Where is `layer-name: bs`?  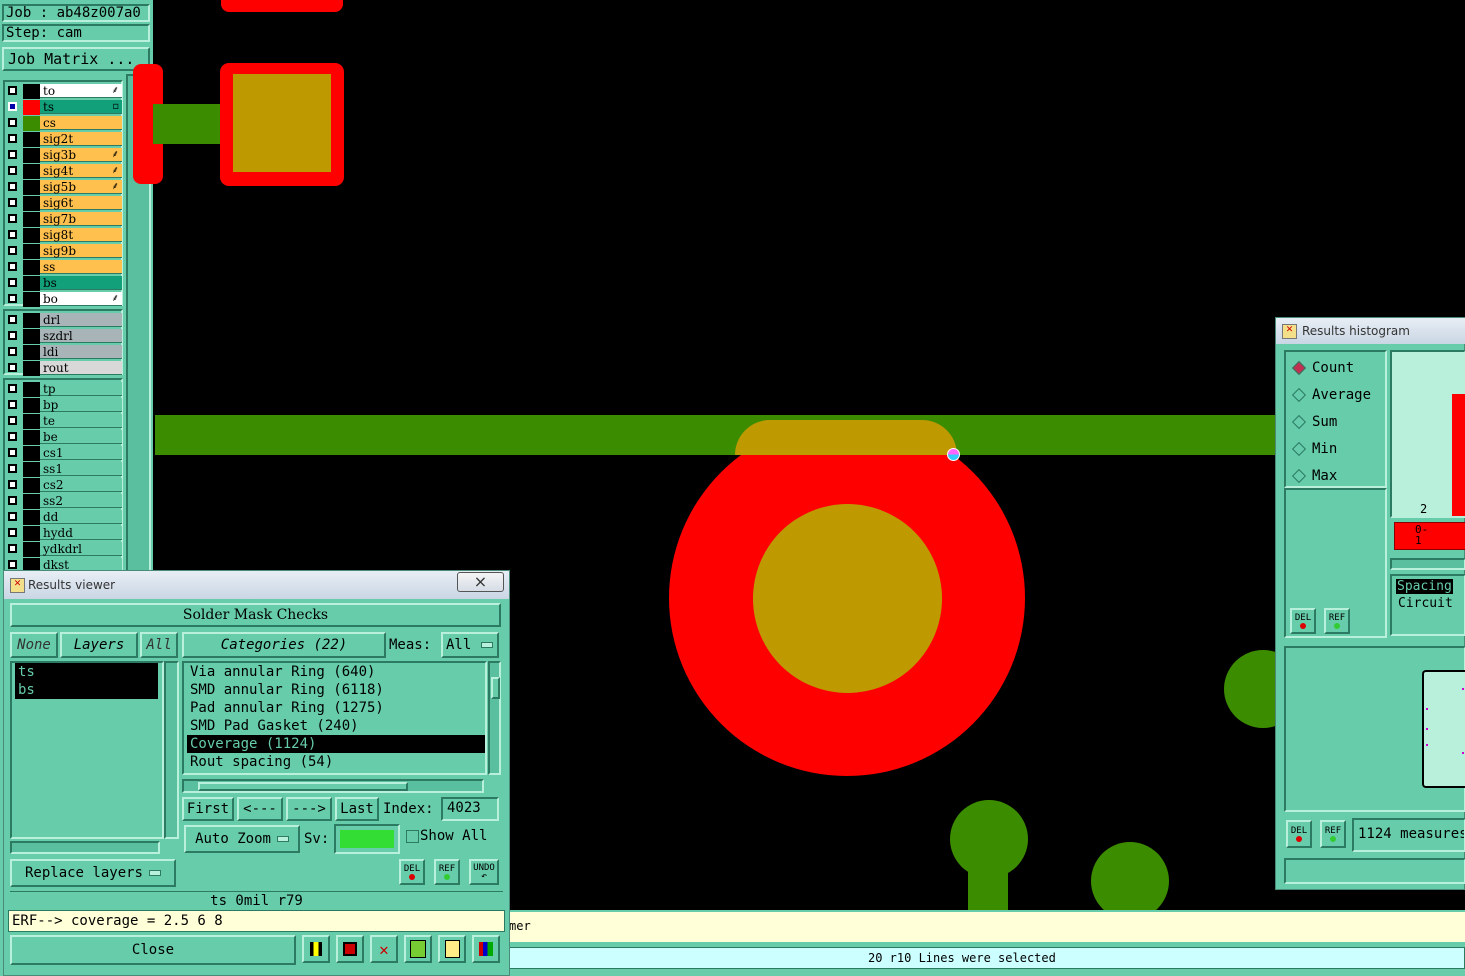 layer-name: bs is located at coordinates (81, 283).